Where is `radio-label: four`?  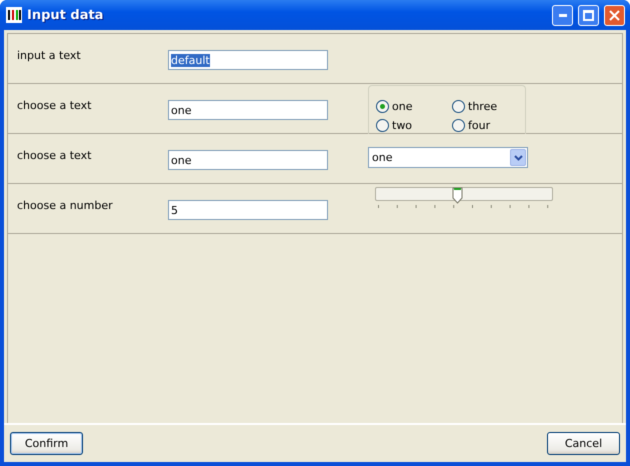
radio-label: four is located at coordinates (479, 125).